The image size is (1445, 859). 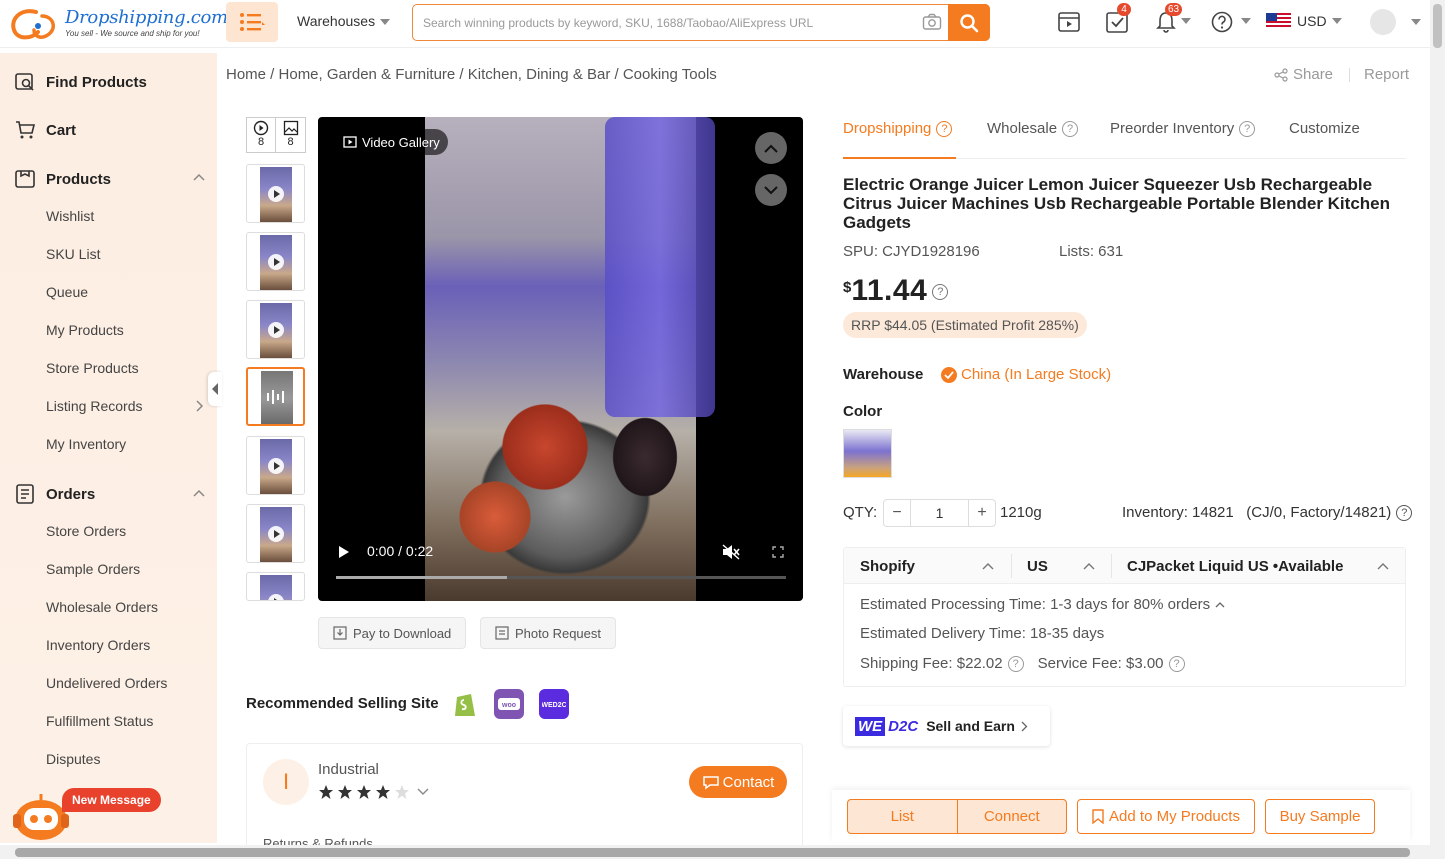 What do you see at coordinates (106, 683) in the screenshot?
I see `sidebar-item-undelivered-orders: Undelivered Orders` at bounding box center [106, 683].